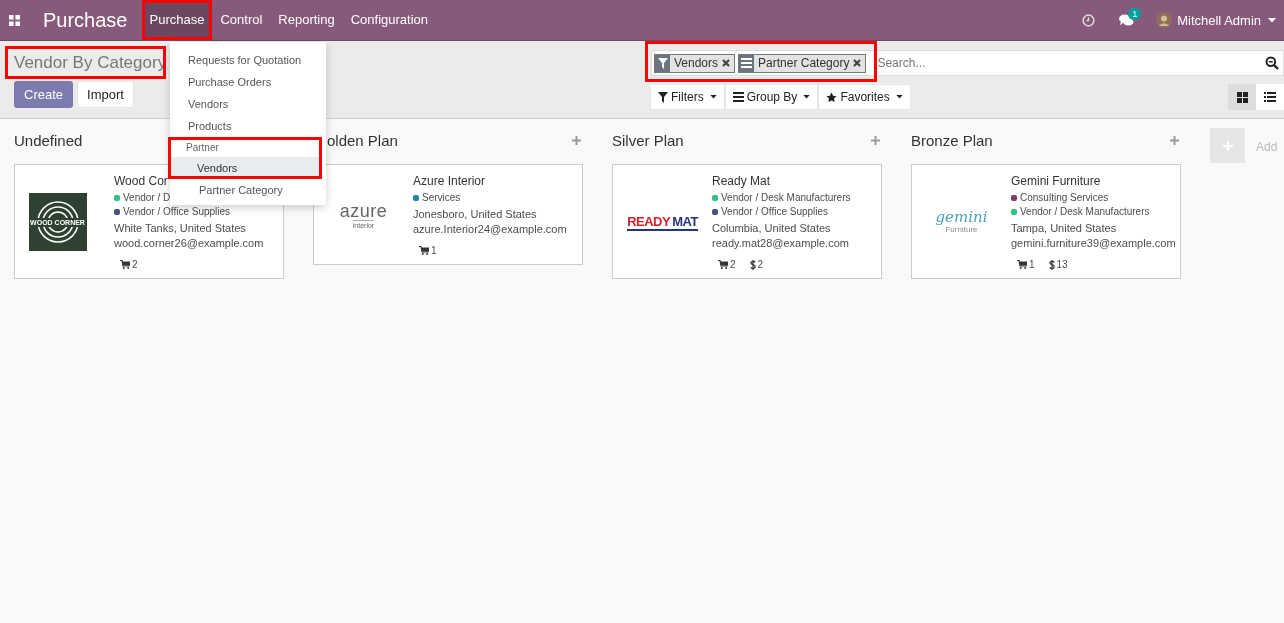 This screenshot has height=623, width=1284. What do you see at coordinates (85, 62) in the screenshot?
I see `page-title: Vendor By Category` at bounding box center [85, 62].